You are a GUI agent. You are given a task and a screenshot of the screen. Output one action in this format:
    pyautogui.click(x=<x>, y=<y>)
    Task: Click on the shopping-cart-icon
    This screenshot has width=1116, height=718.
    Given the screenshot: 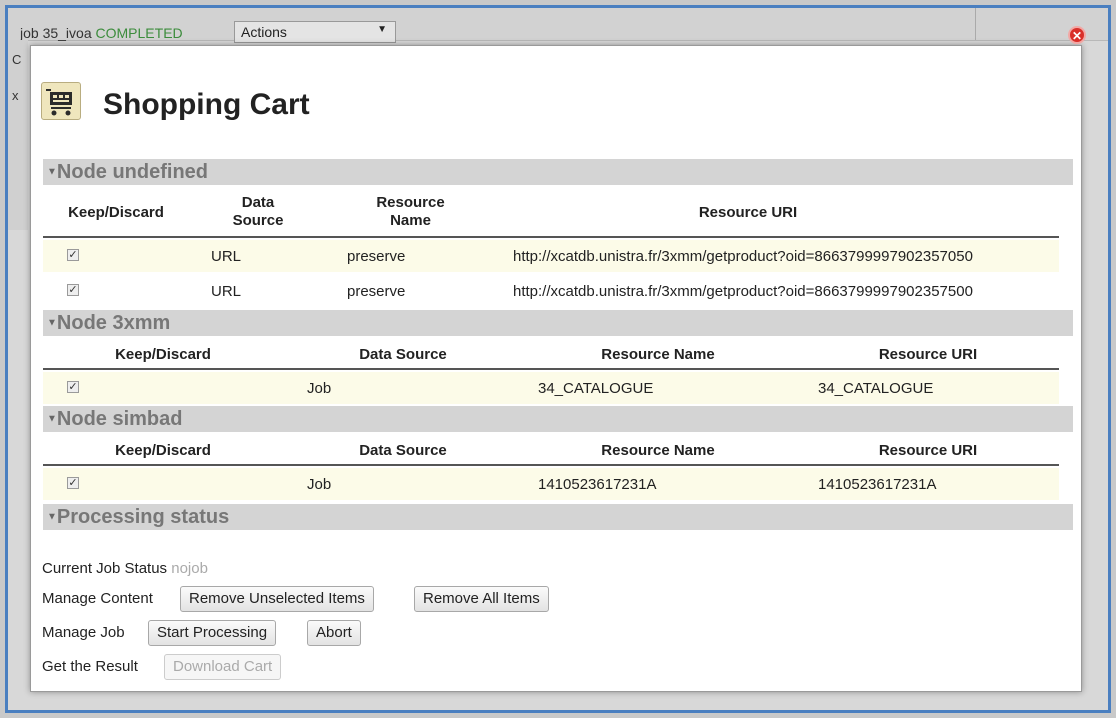 What is the action you would take?
    pyautogui.click(x=61, y=101)
    